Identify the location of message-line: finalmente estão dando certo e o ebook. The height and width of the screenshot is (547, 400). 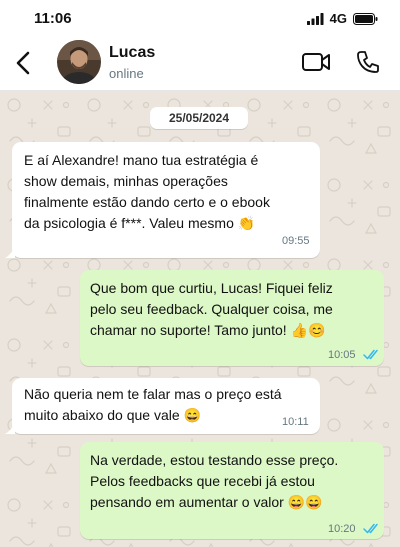
(147, 202).